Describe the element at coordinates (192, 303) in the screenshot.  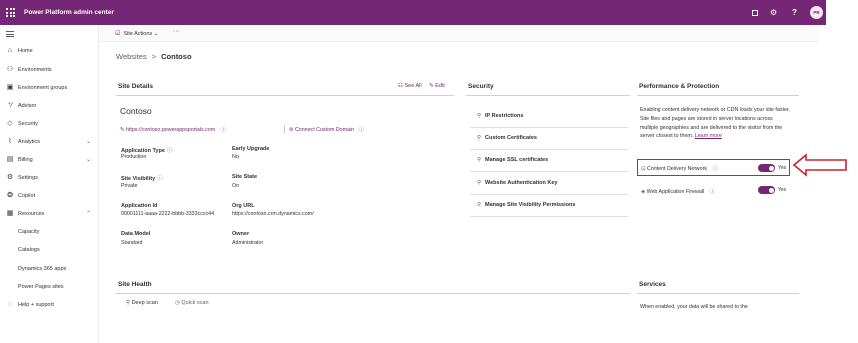
I see `quick-scan-button: ◷ Quick scan` at that location.